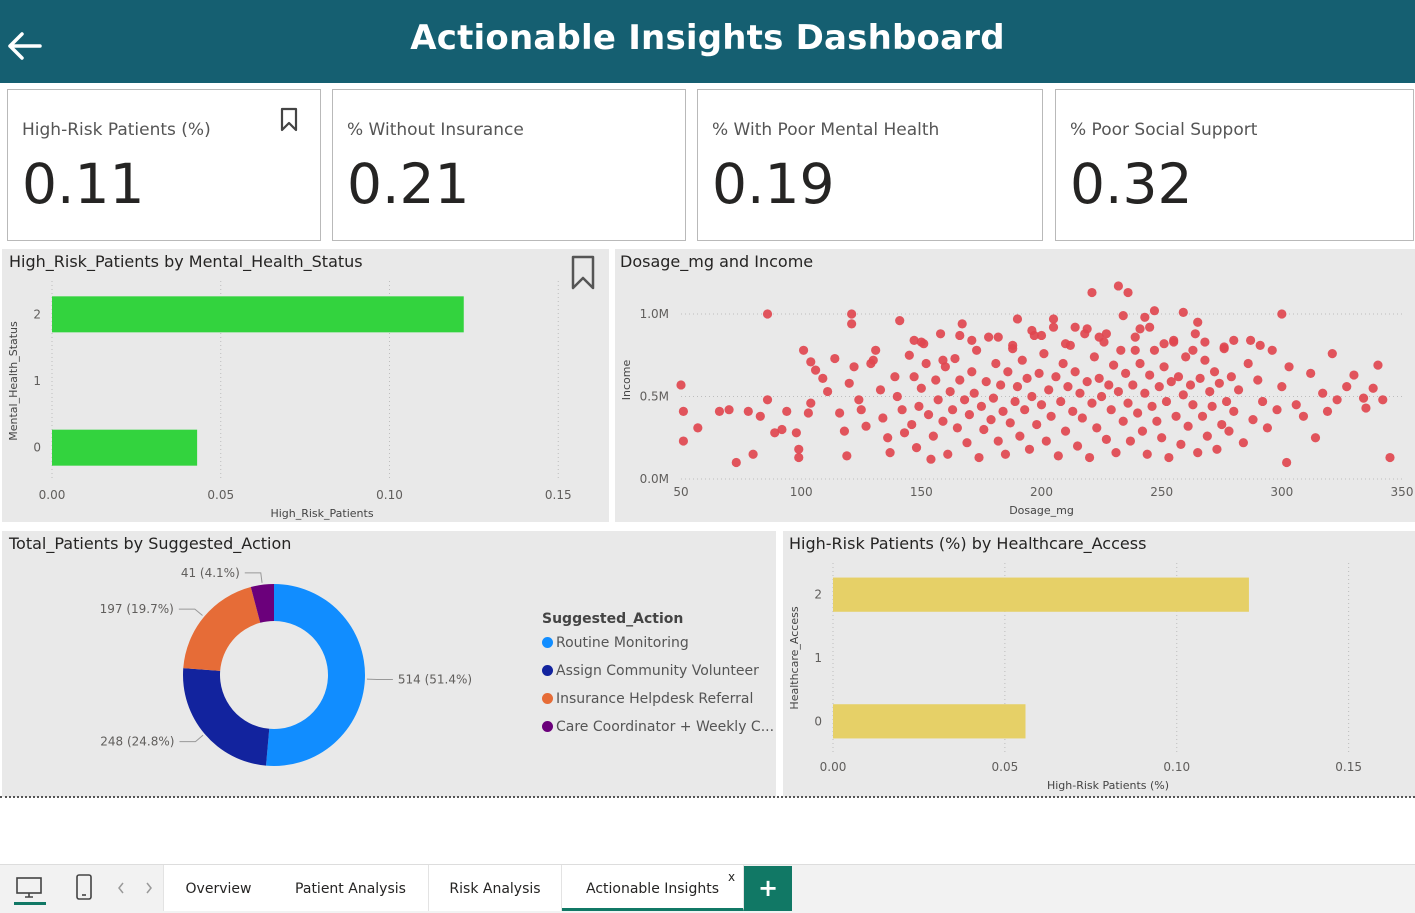  What do you see at coordinates (650, 671) in the screenshot?
I see `legend-item-assign-community-volunteer: Assign Community Volunteer` at bounding box center [650, 671].